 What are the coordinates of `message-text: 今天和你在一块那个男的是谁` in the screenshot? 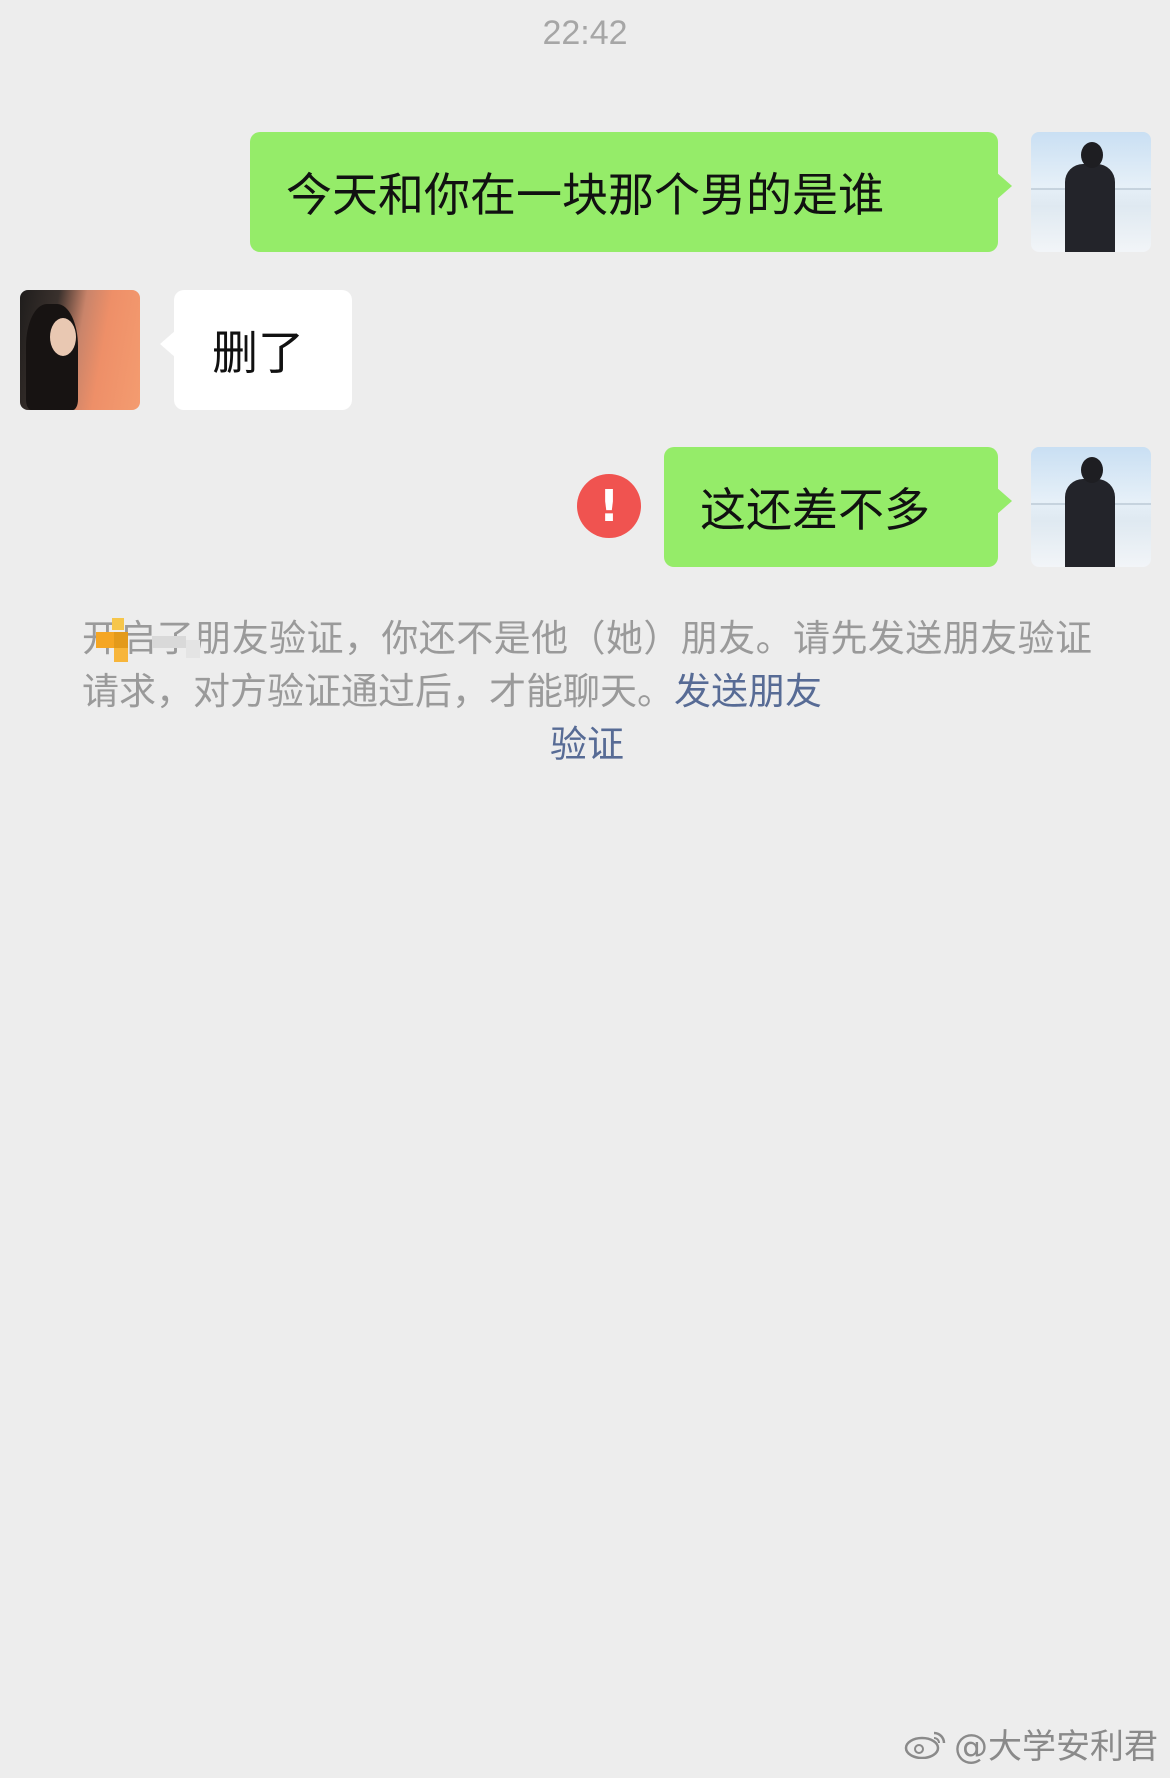 It's located at (585, 195).